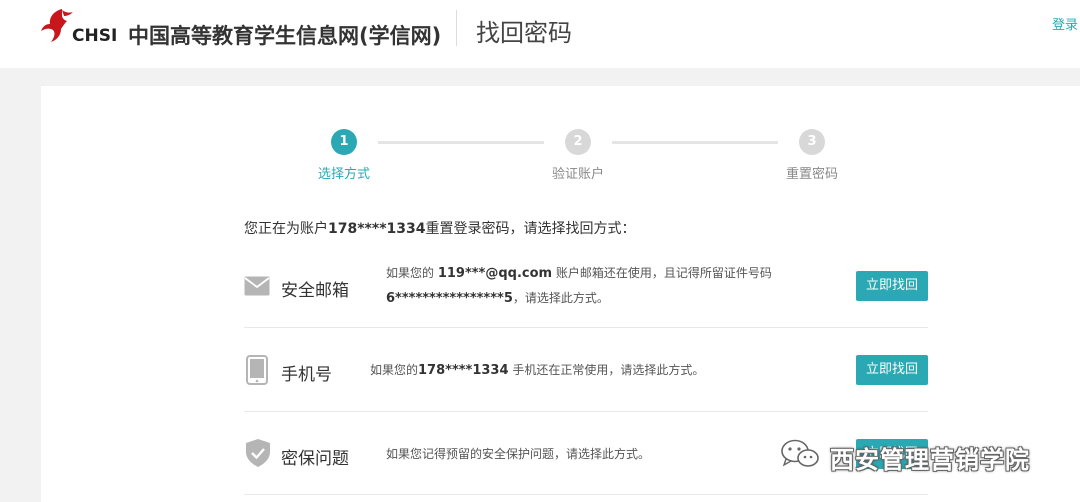  Describe the element at coordinates (892, 286) in the screenshot. I see `email-recover-button: 立即找回` at that location.